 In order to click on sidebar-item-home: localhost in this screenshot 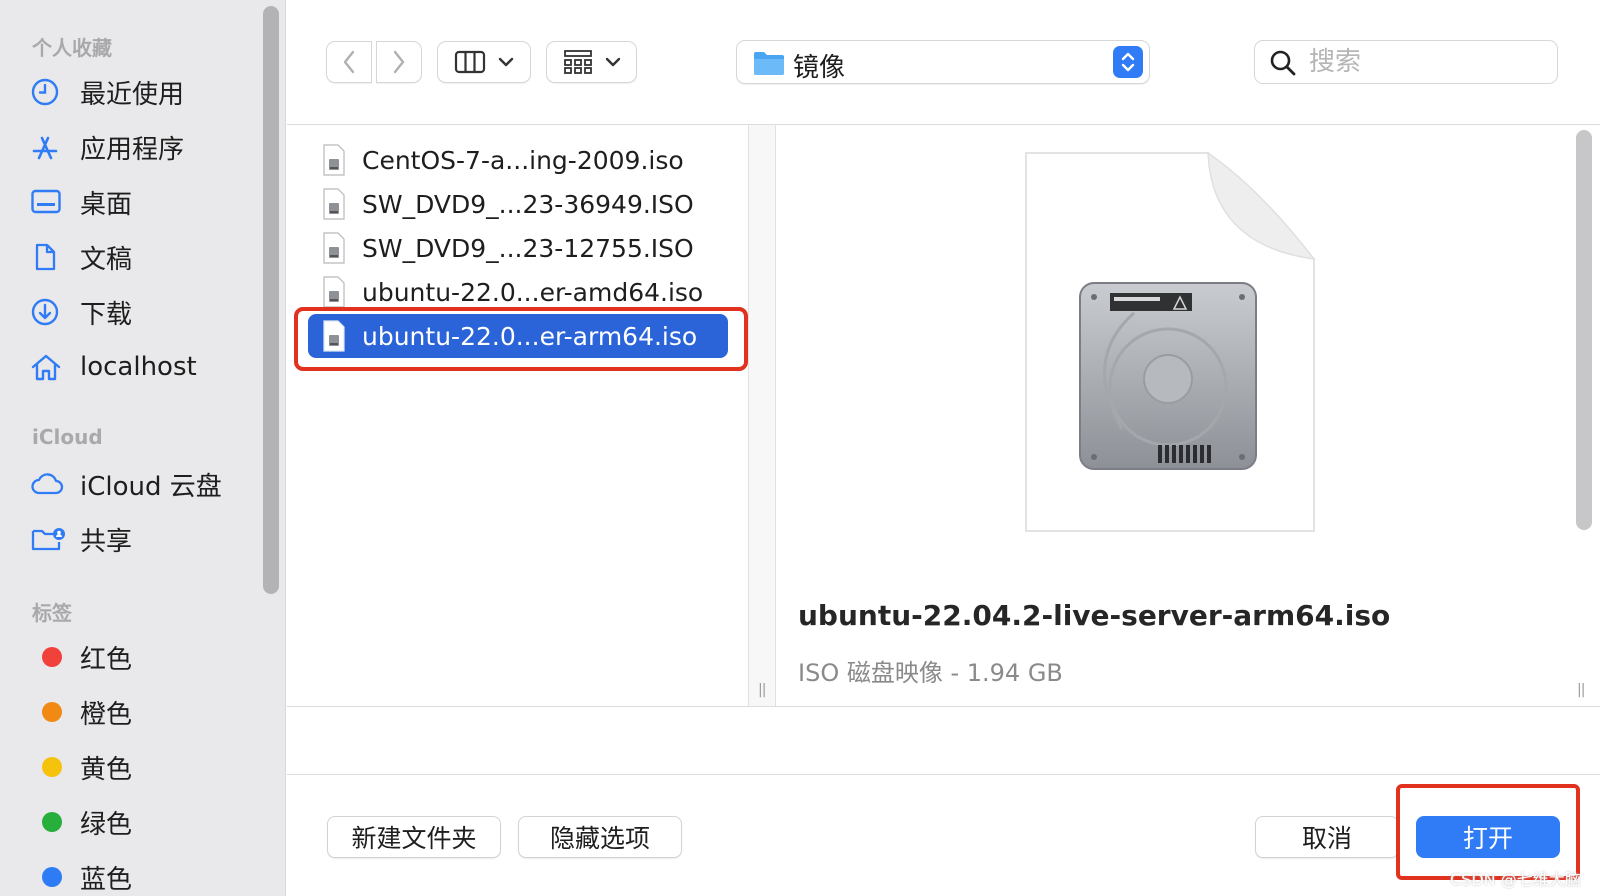, I will do `click(143, 367)`.